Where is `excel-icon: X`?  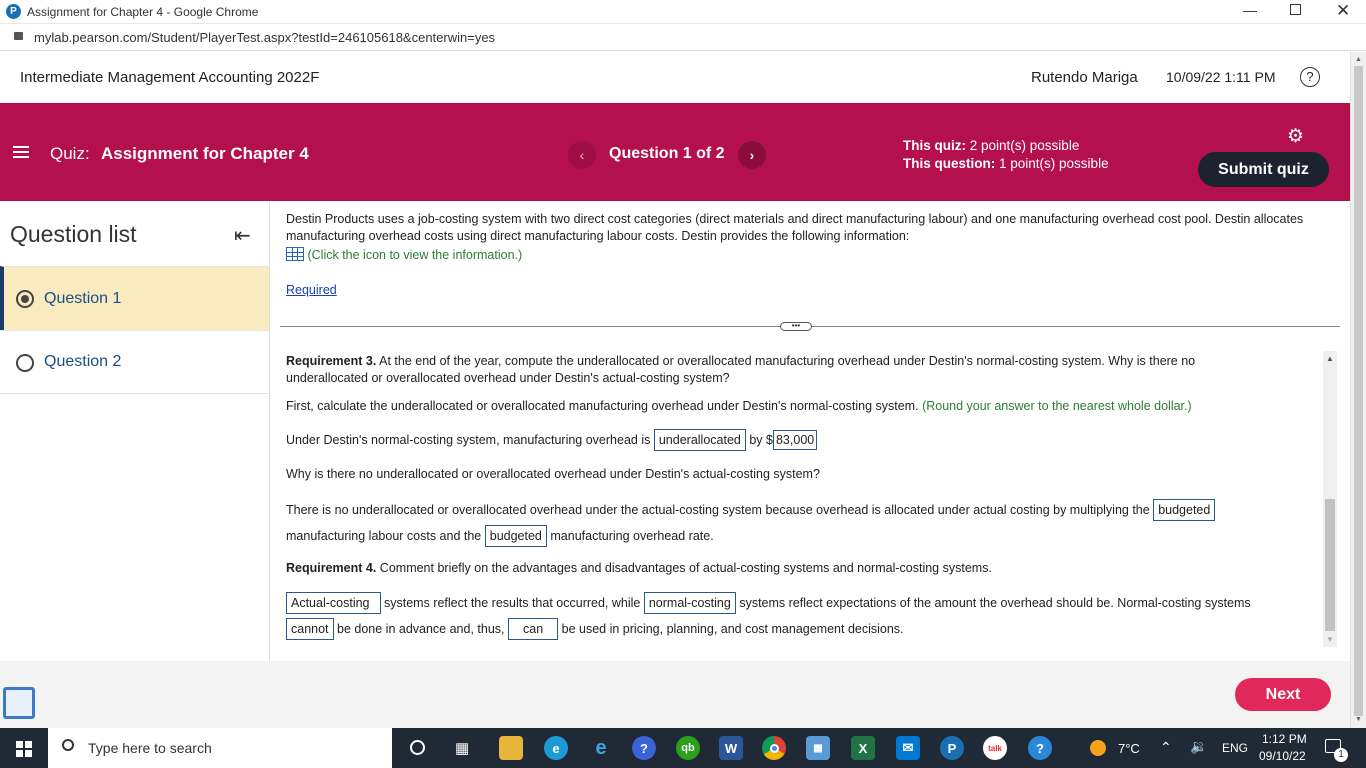
excel-icon: X is located at coordinates (863, 748).